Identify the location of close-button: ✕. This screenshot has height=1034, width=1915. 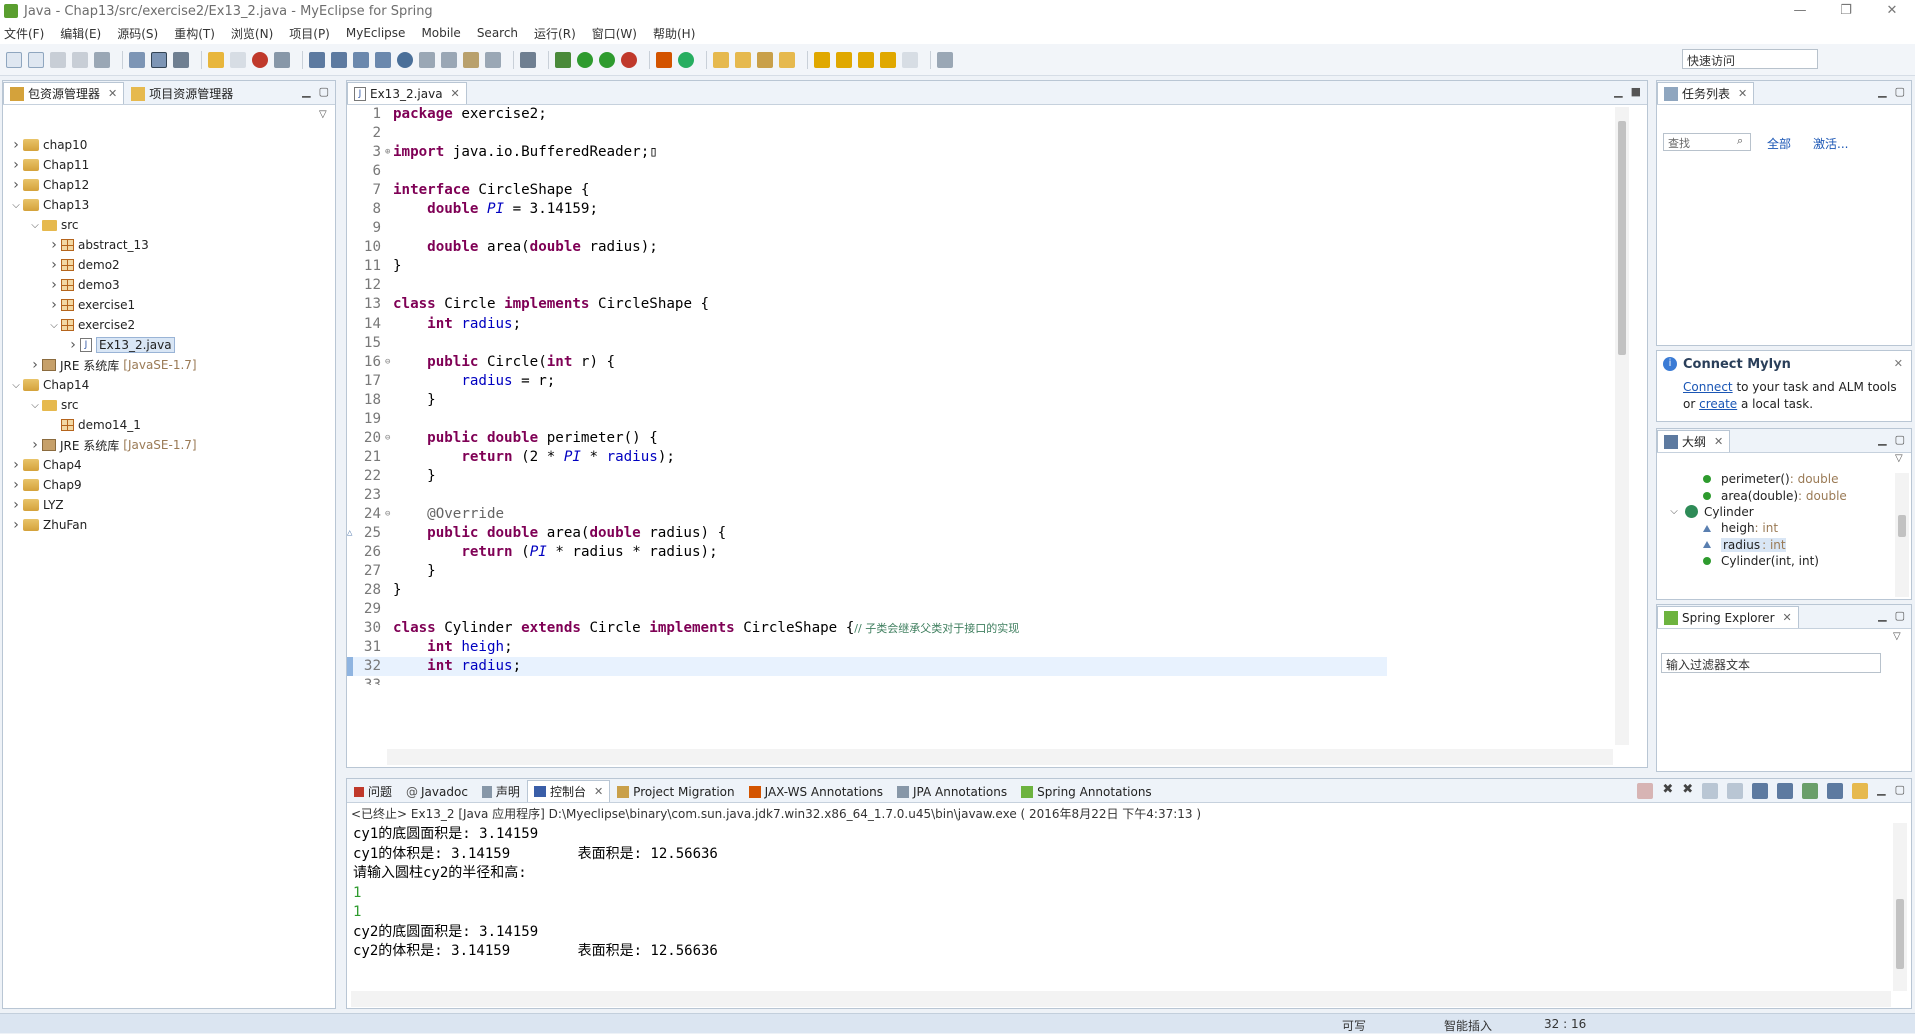
(1892, 11).